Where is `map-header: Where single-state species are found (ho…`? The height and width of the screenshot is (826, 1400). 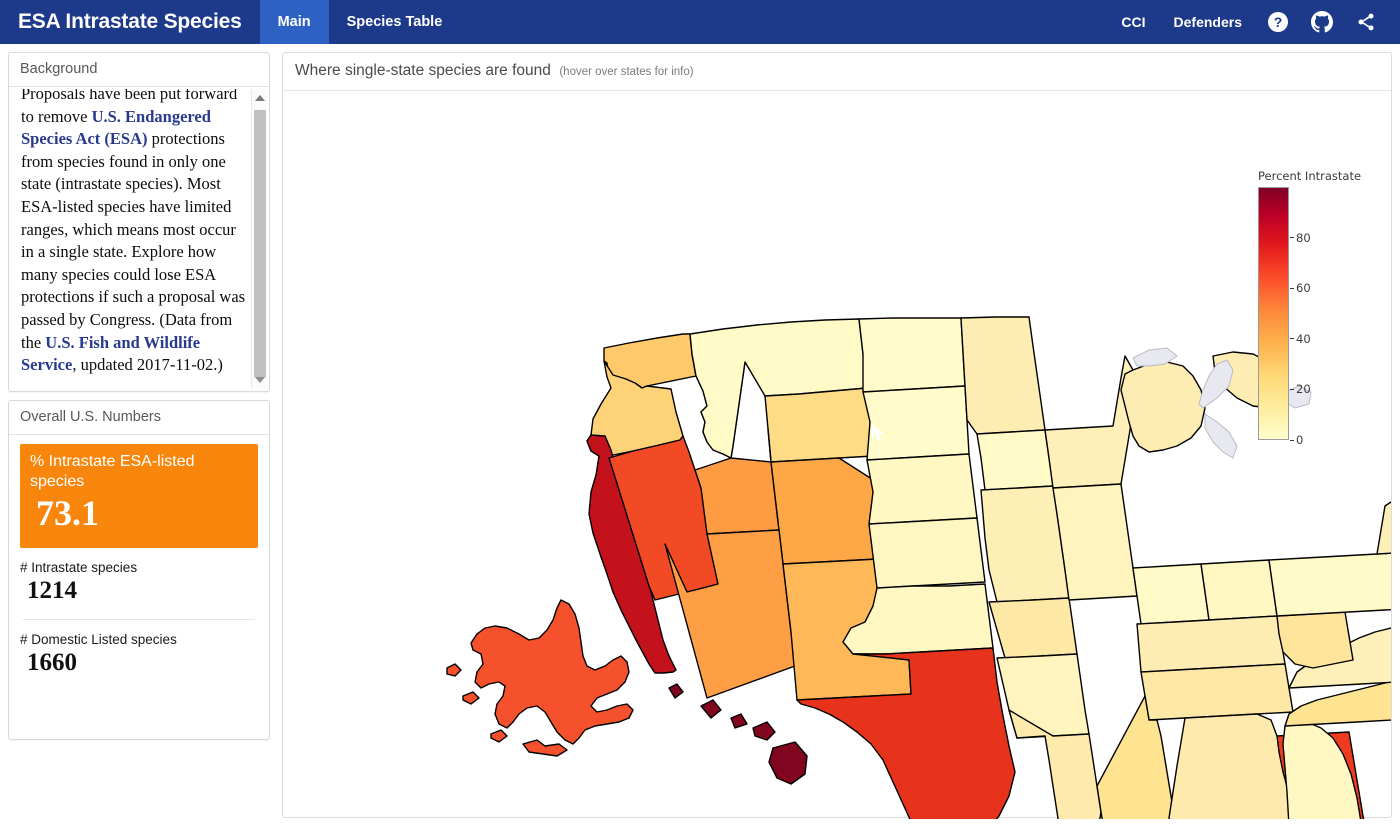 map-header: Where single-state species are found (ho… is located at coordinates (837, 72).